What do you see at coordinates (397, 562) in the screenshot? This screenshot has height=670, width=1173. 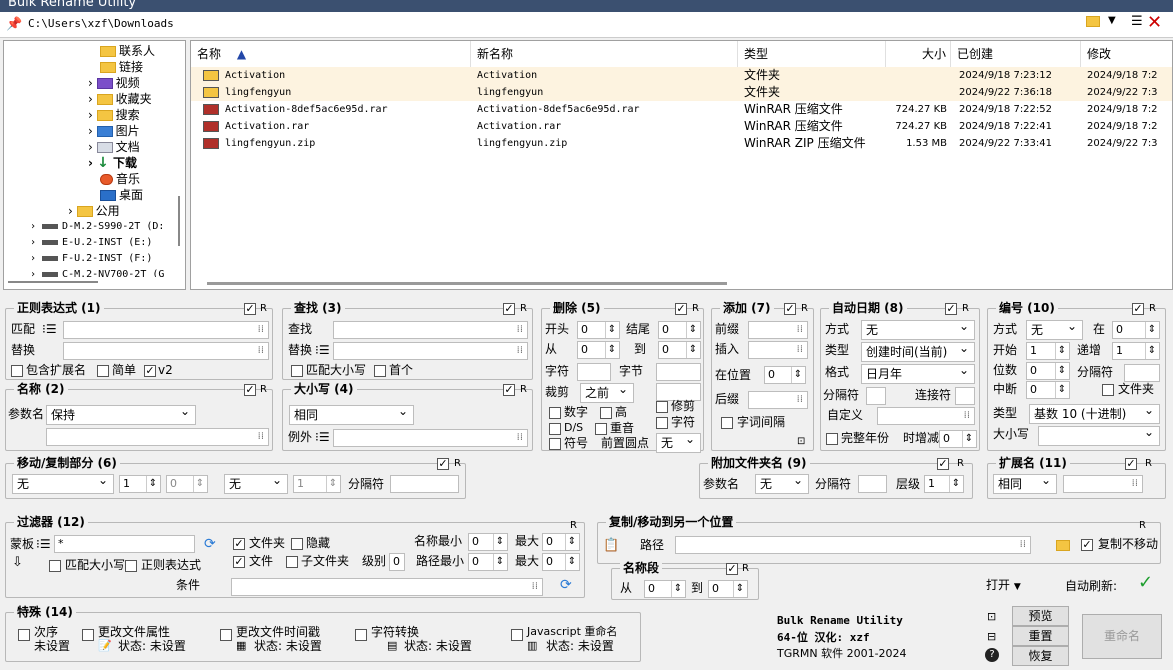 I see `filter-level-input: 0` at bounding box center [397, 562].